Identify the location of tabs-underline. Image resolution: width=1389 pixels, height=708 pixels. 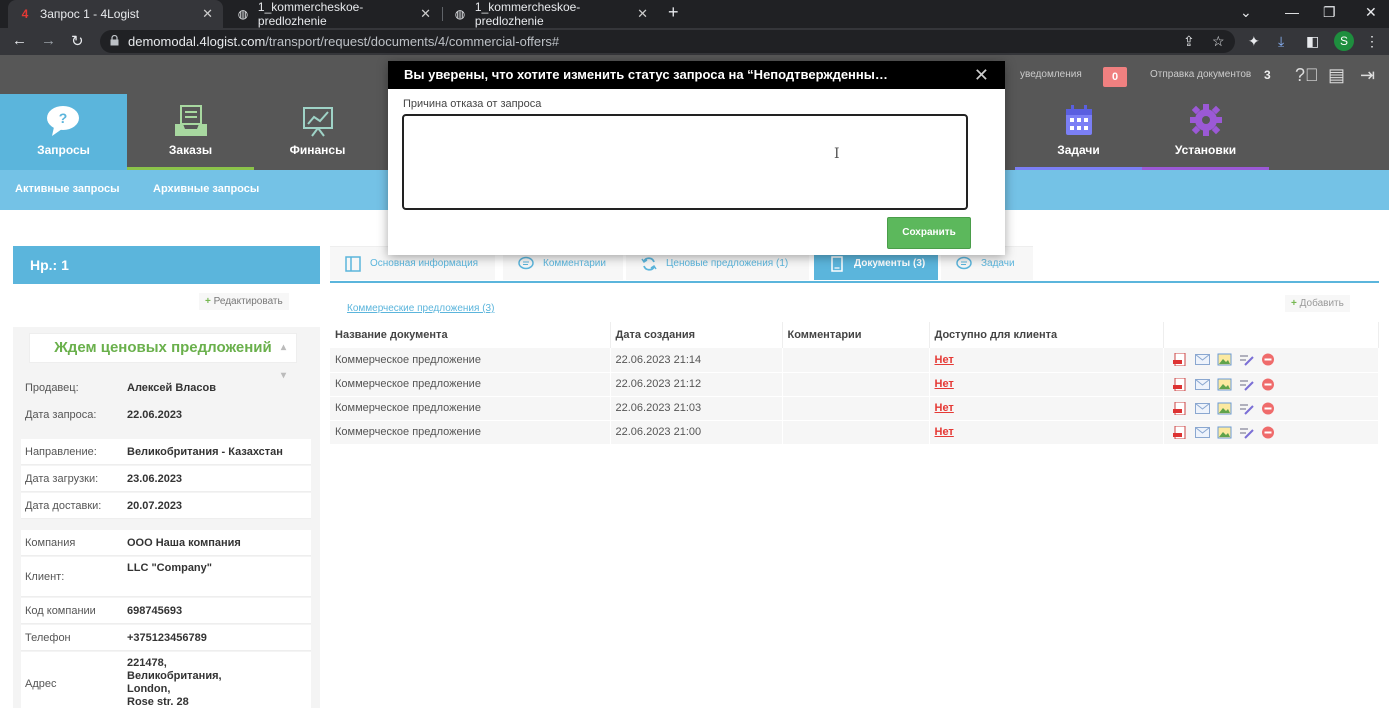
(854, 282).